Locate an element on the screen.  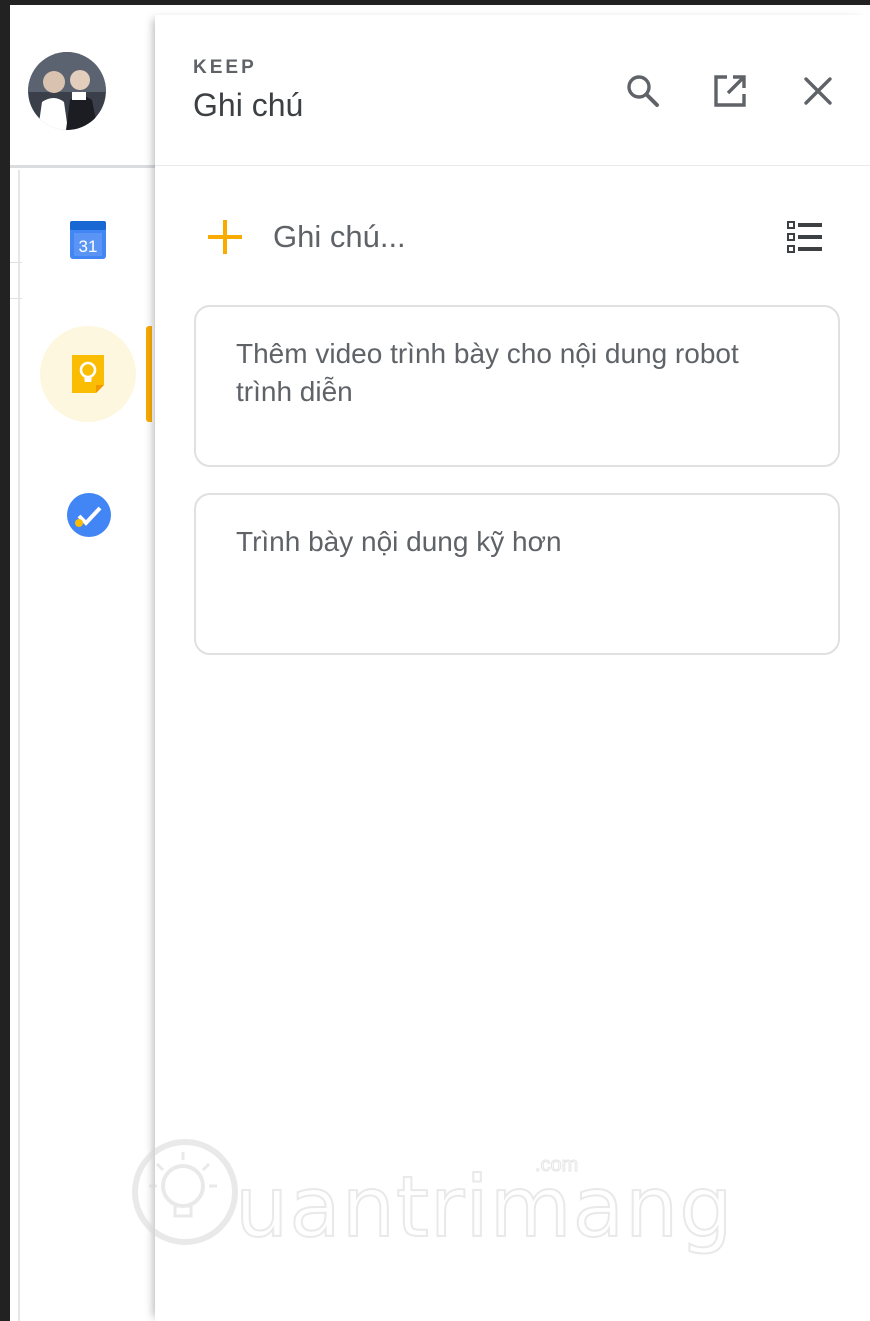
calendar-day-label: 31 is located at coordinates (88, 246).